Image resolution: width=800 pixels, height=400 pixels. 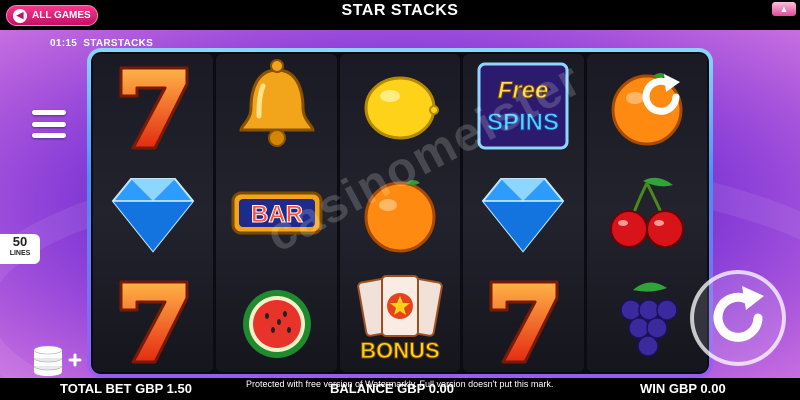 I want to click on total-bet: TOTAL BET GBP 1.50, so click(x=126, y=388).